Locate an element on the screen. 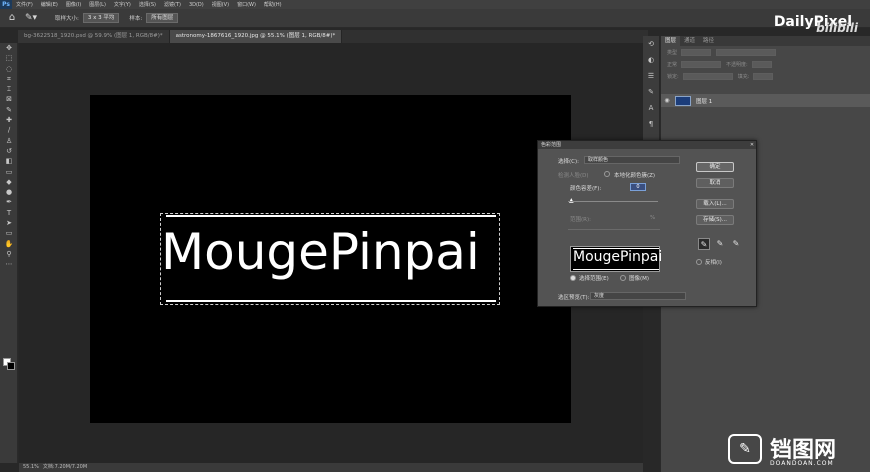 Image resolution: width=870 pixels, height=472 pixels. kind-filter-row: 类型 is located at coordinates (765, 52).